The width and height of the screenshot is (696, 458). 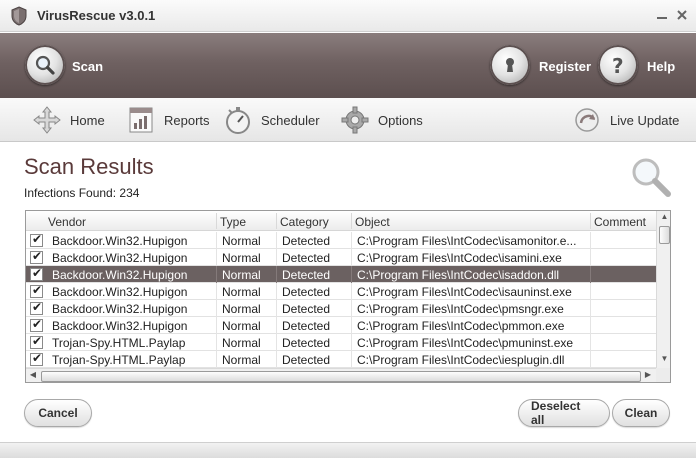 What do you see at coordinates (141, 120) in the screenshot?
I see `report-icon` at bounding box center [141, 120].